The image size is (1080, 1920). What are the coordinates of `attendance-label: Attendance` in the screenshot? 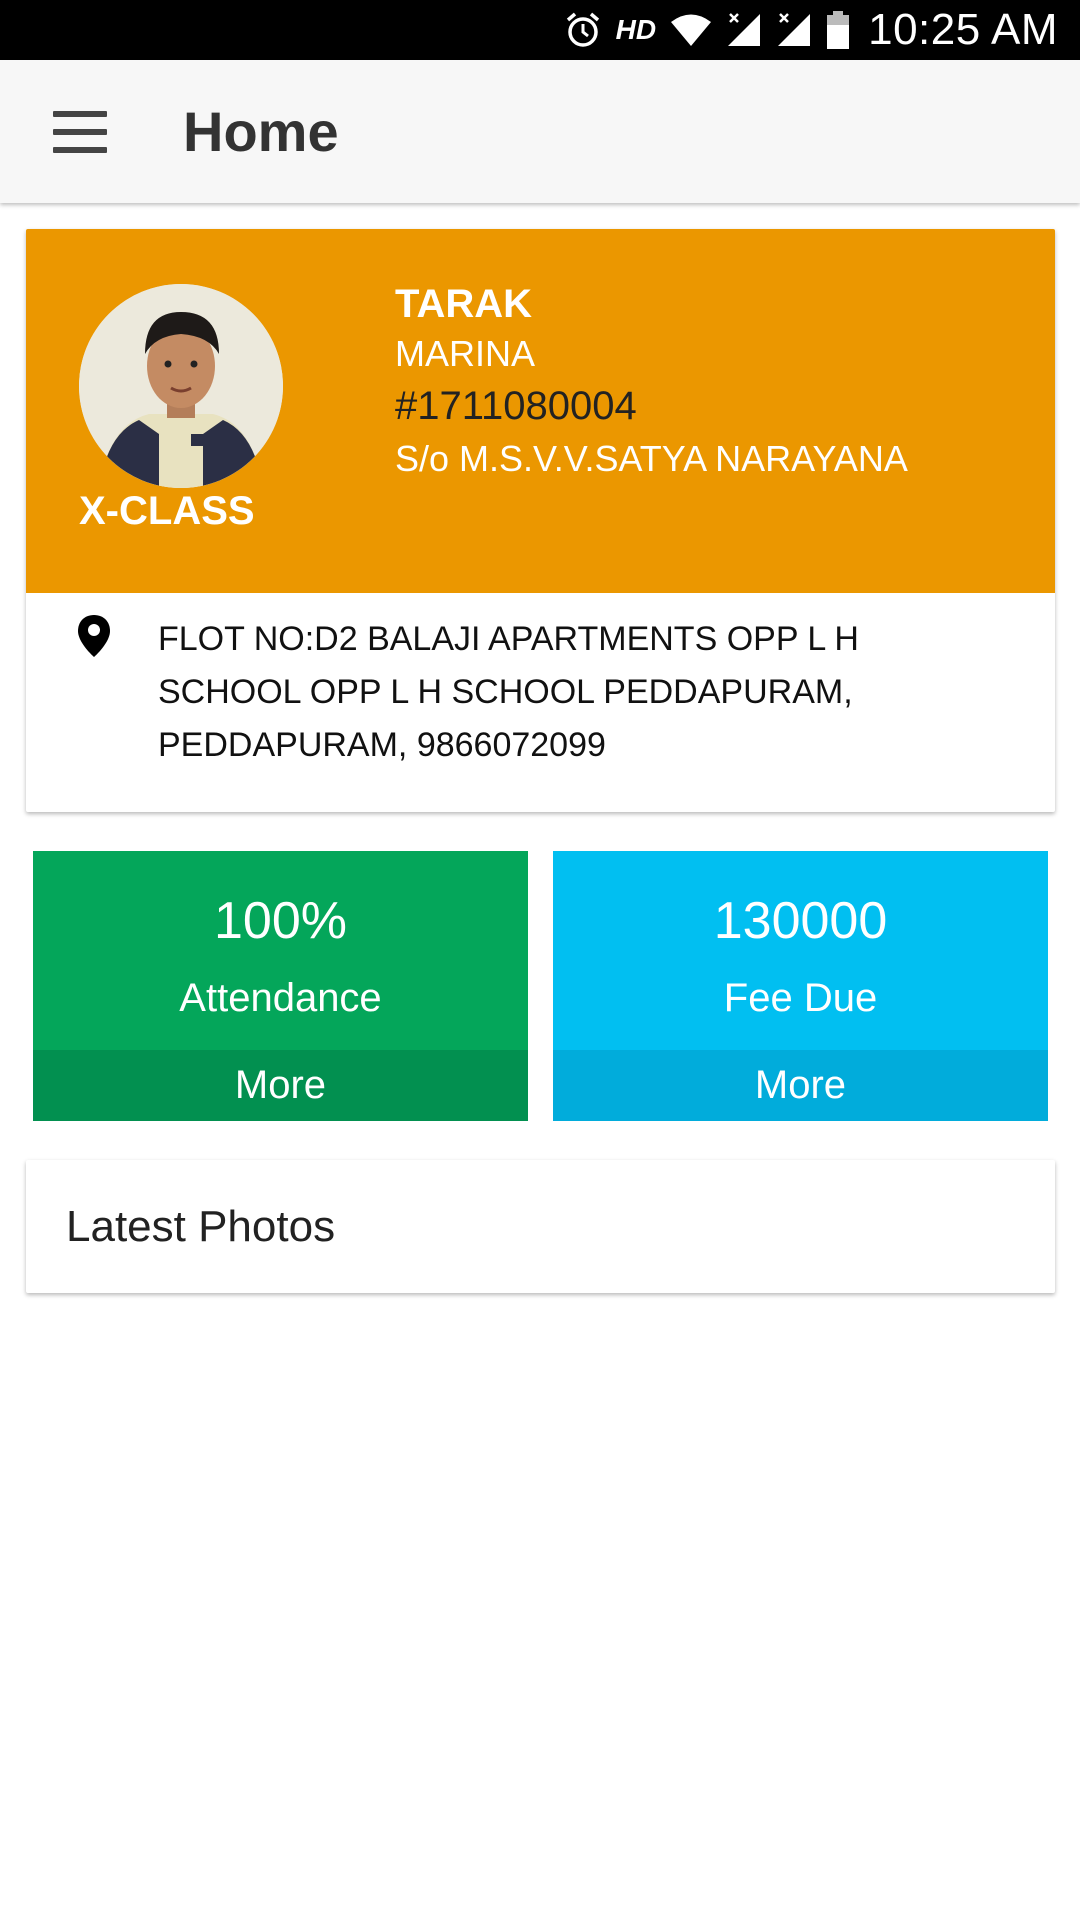 It's located at (280, 998).